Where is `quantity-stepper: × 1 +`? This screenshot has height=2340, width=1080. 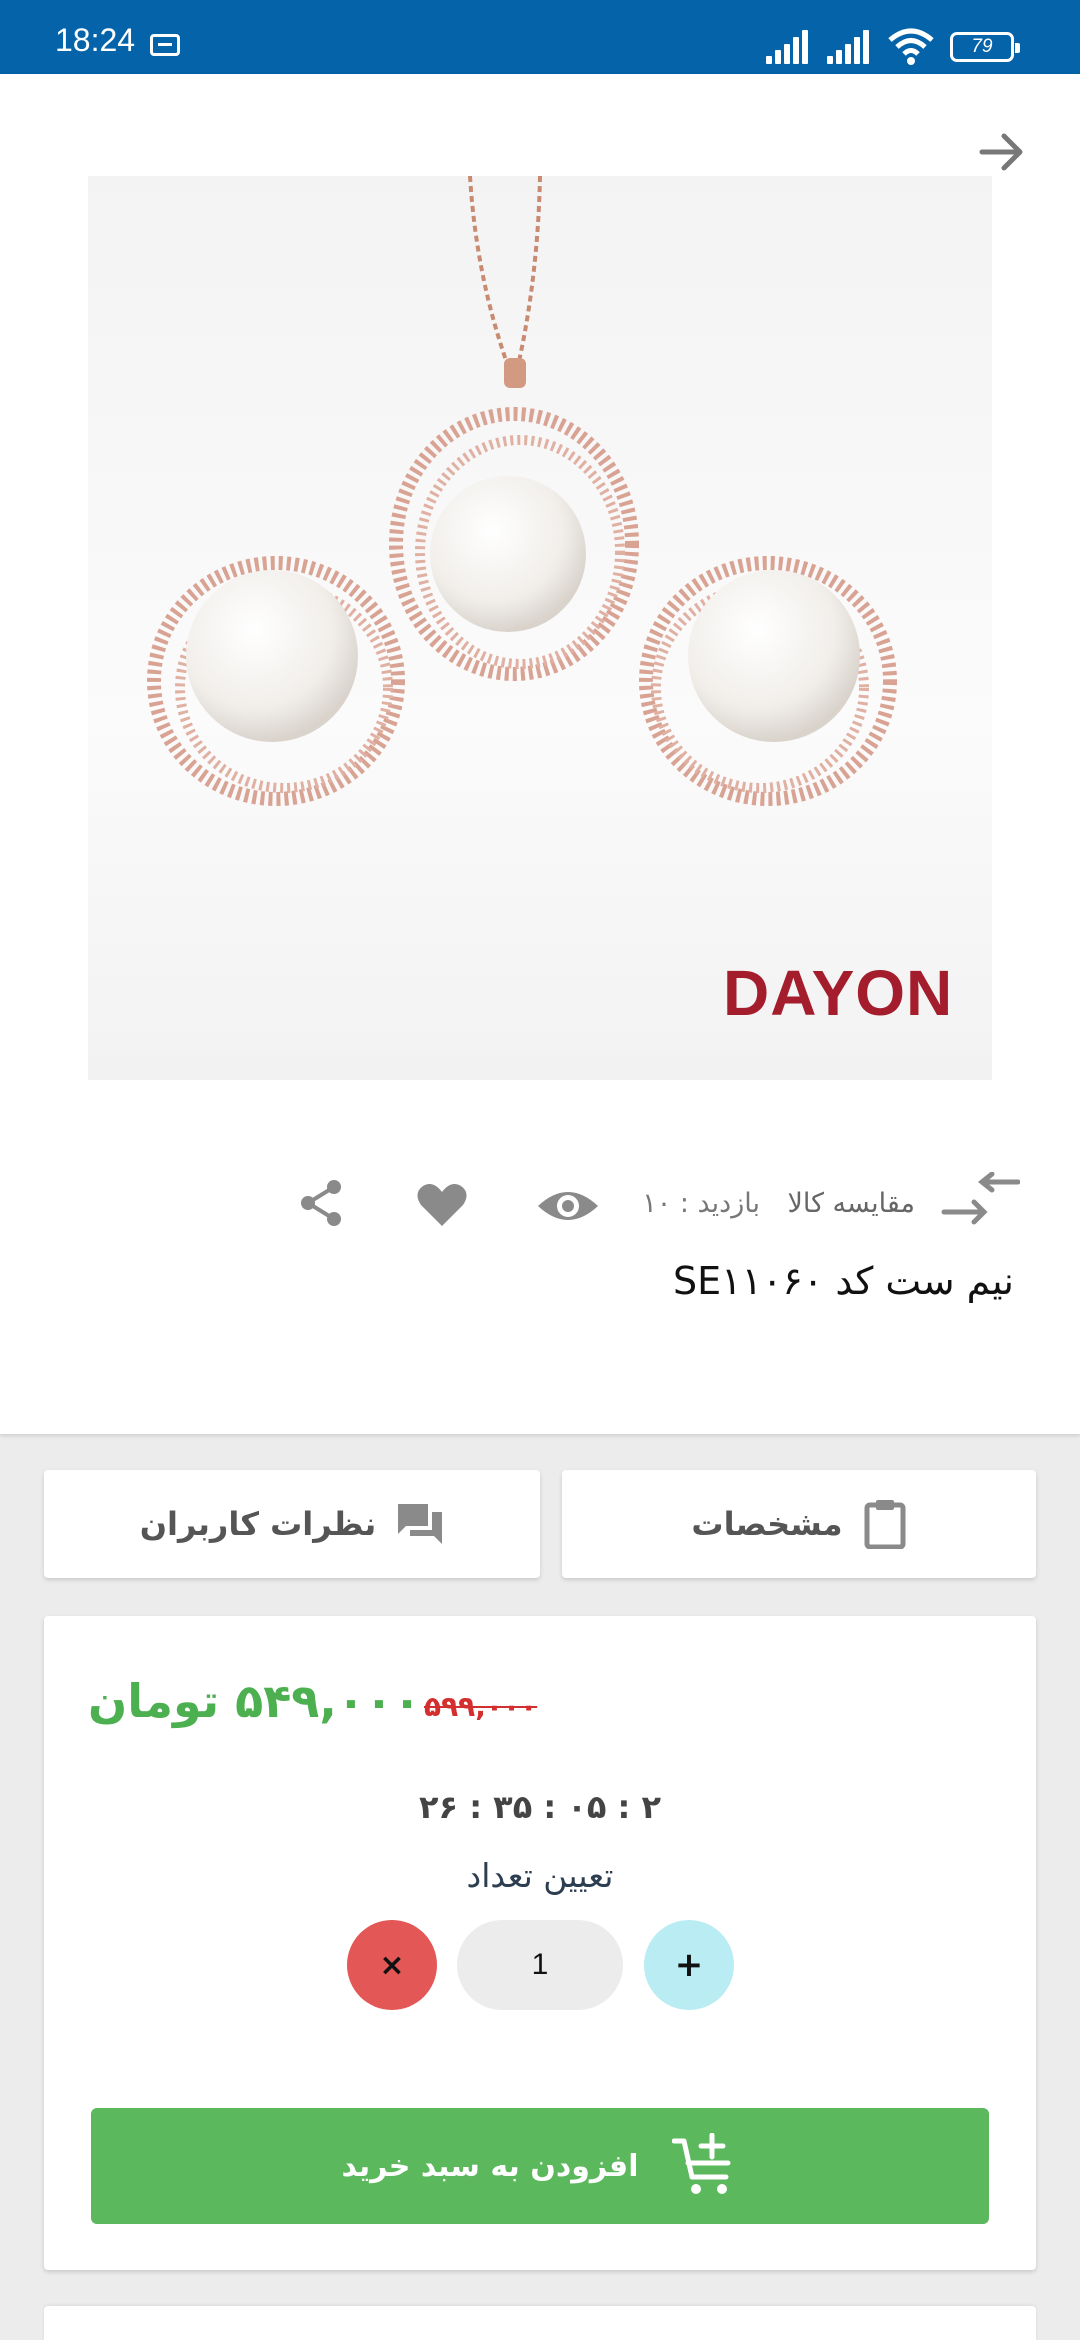
quantity-stepper: × 1 + is located at coordinates (540, 1965).